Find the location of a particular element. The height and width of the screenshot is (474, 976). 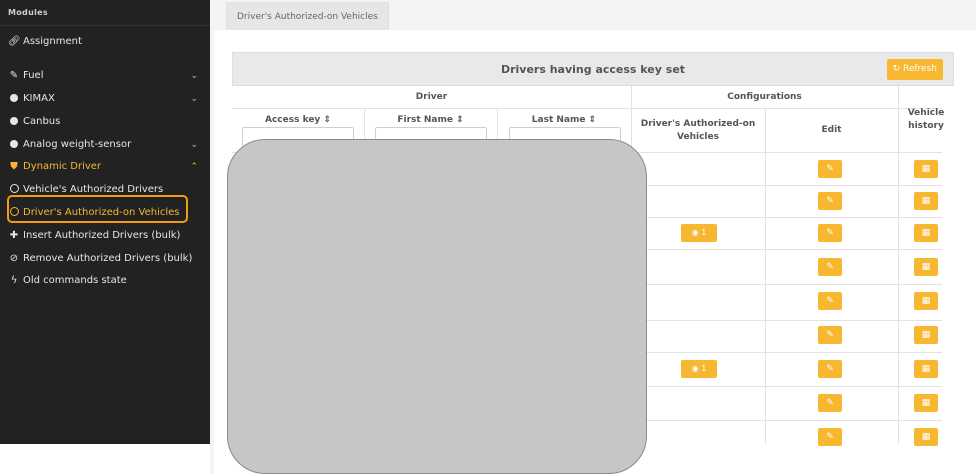

sidebar-item-kimax: KIMAX ⌄ is located at coordinates (105, 99).